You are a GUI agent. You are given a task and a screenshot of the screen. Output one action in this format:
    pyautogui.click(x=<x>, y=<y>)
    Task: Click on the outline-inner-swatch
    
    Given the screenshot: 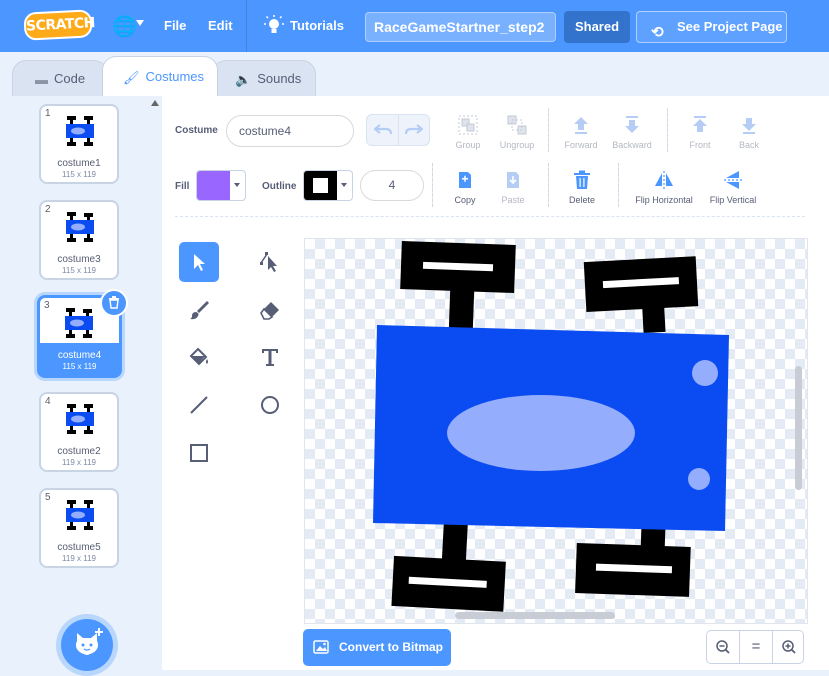 What is the action you would take?
    pyautogui.click(x=320, y=185)
    